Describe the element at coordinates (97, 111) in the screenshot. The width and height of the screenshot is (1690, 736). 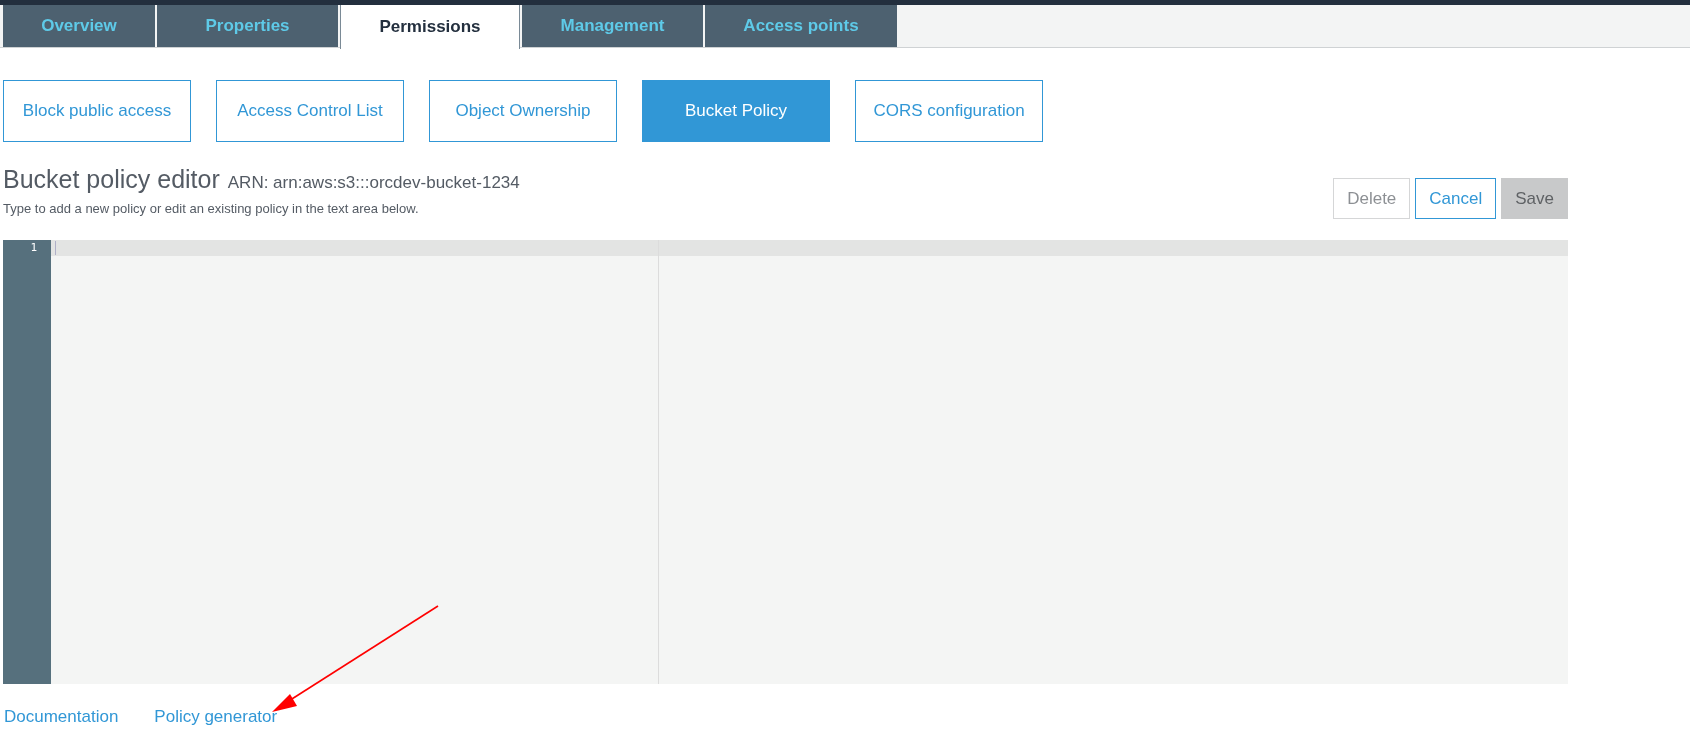
I see `sub-tab: Block public access` at that location.